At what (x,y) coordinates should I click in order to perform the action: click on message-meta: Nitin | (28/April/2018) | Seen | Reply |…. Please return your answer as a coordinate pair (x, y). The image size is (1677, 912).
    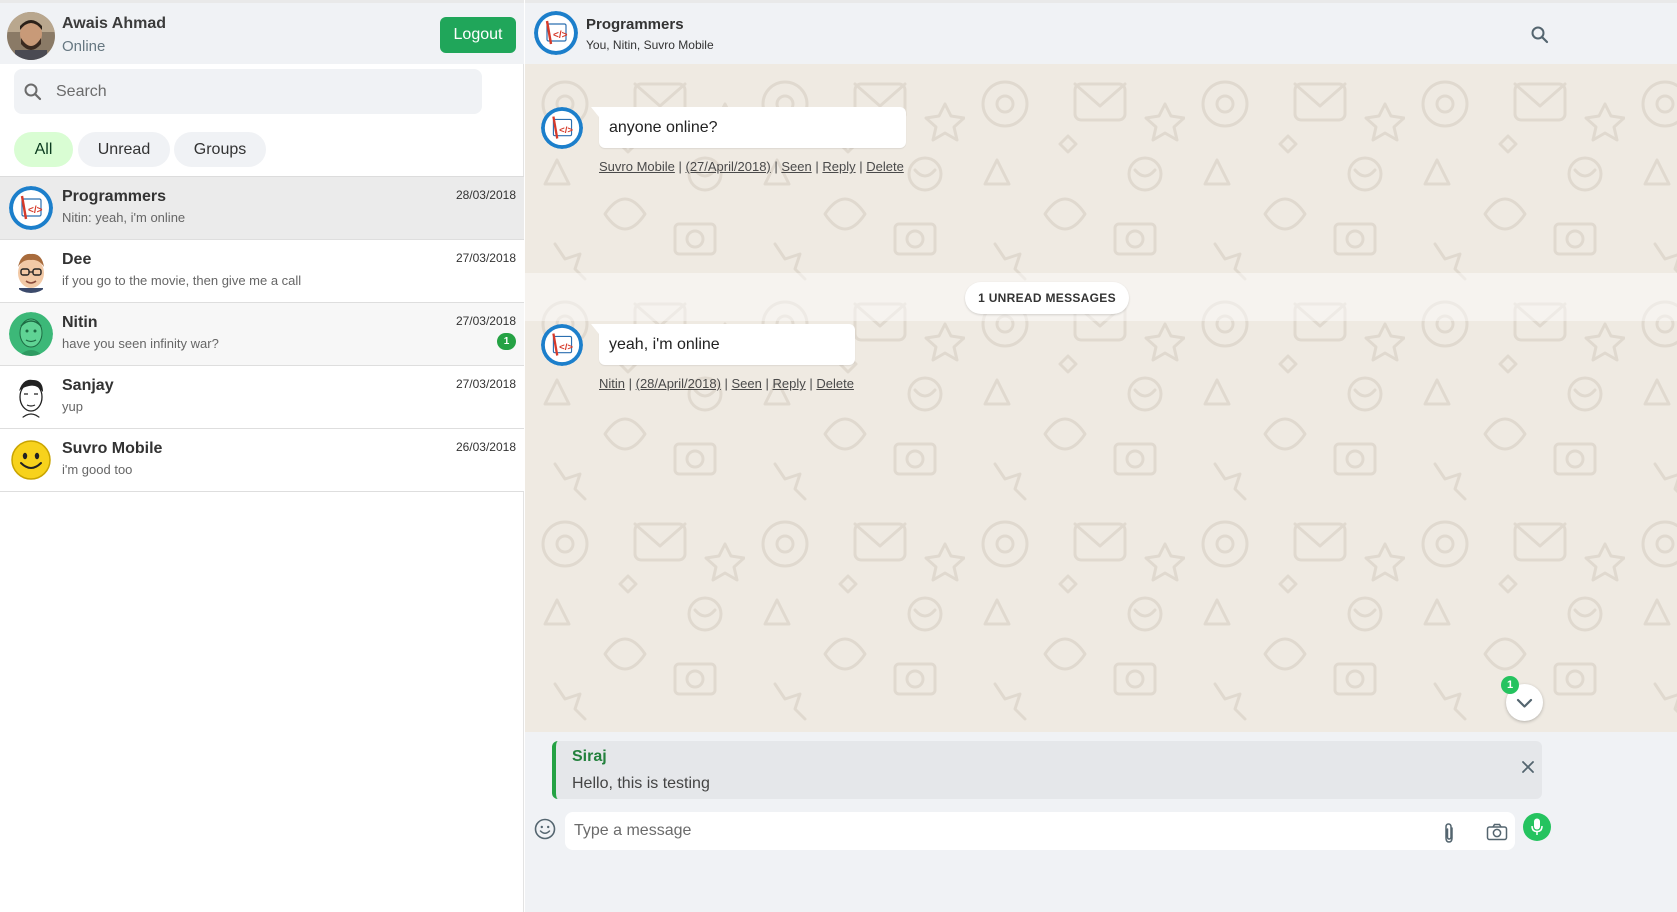
    Looking at the image, I should click on (726, 383).